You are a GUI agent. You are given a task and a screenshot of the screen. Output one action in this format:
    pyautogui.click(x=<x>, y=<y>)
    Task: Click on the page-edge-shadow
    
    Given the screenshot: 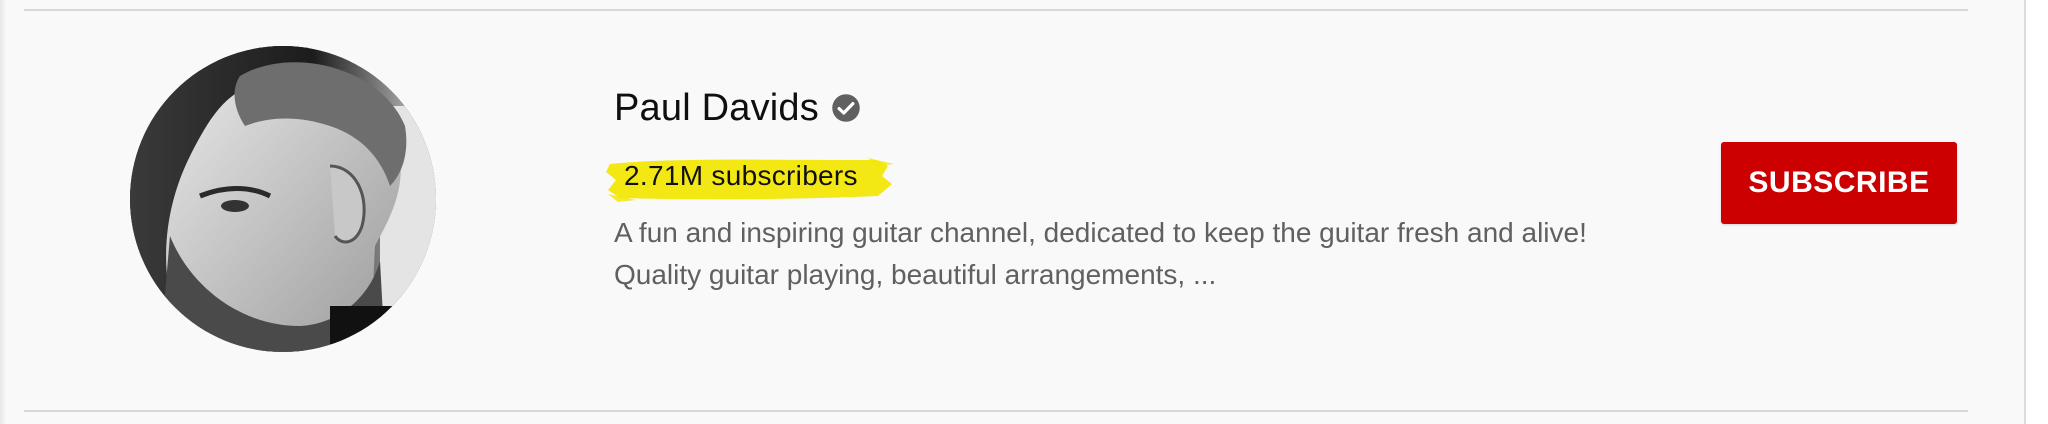 What is the action you would take?
    pyautogui.click(x=3, y=212)
    